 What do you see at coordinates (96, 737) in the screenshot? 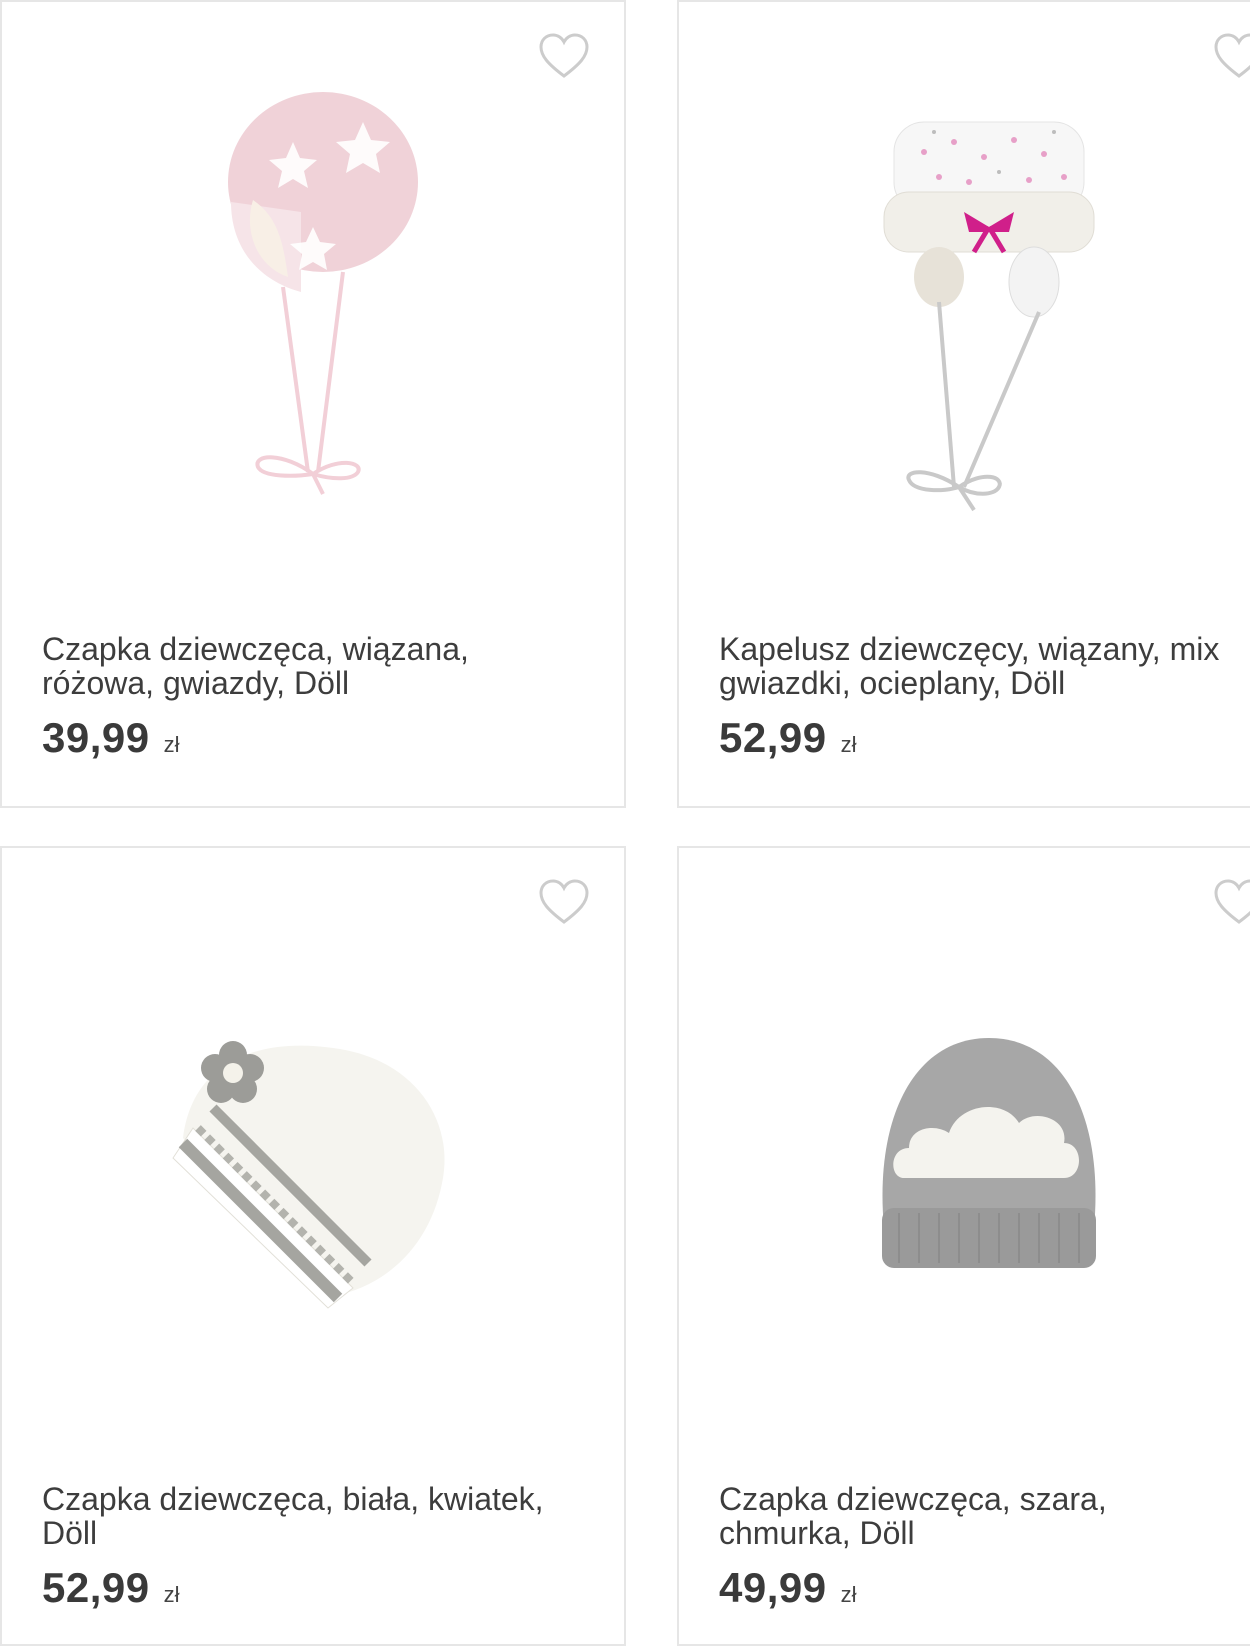
I see `product-price: 39,99` at bounding box center [96, 737].